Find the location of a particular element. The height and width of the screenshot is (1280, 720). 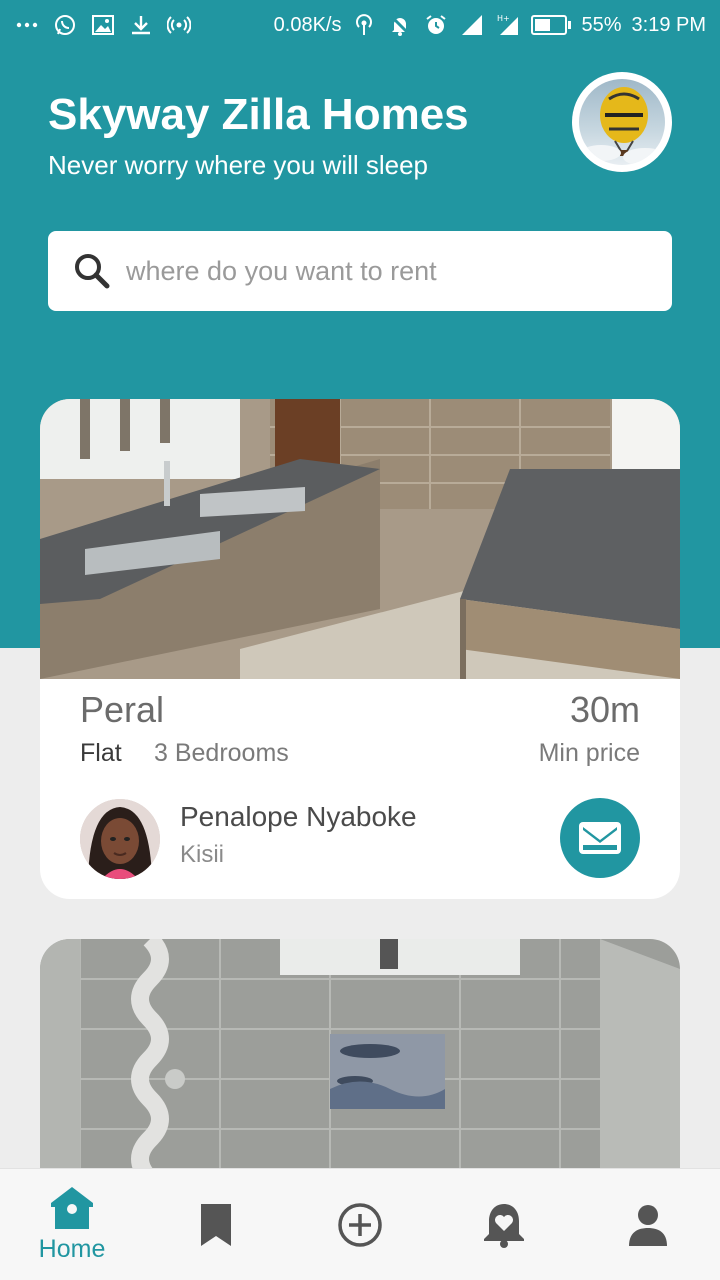

nav-notifications is located at coordinates (504, 1225).